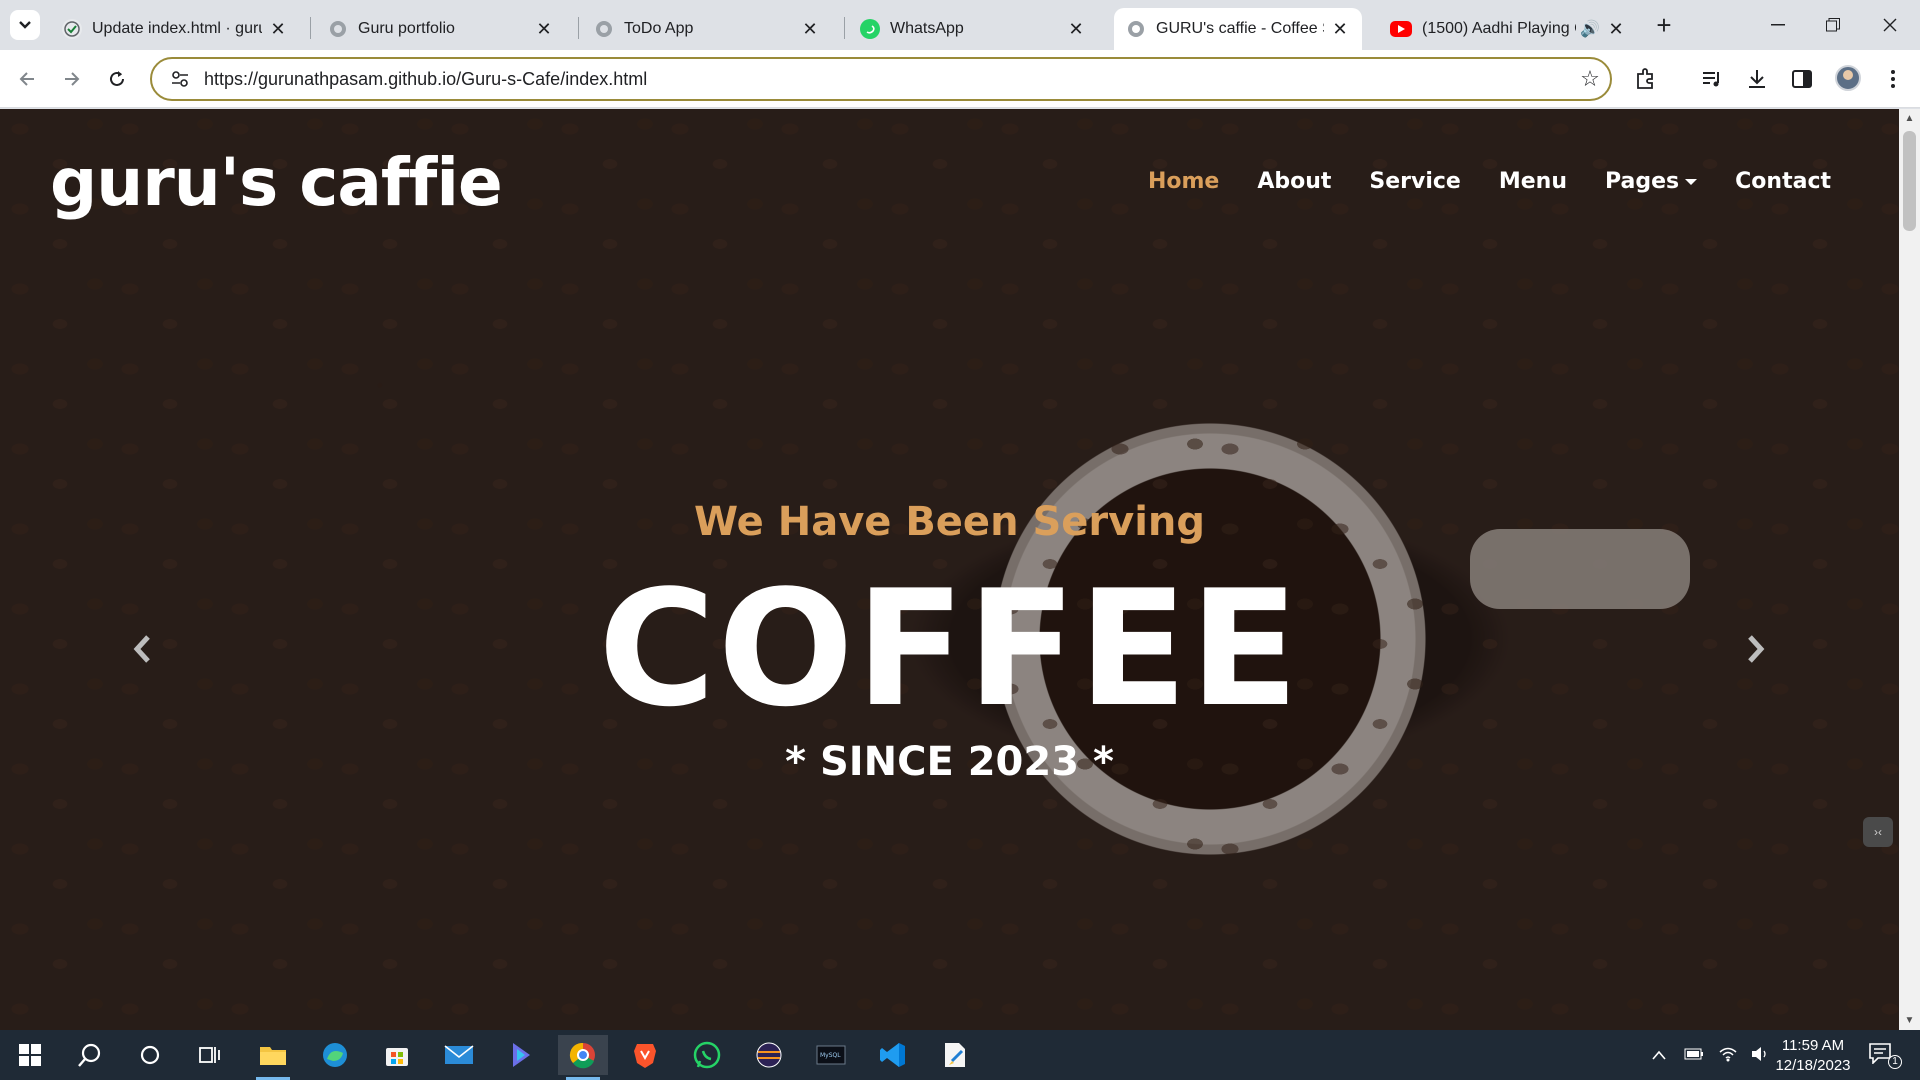  Describe the element at coordinates (949, 762) in the screenshot. I see `hero-since: * SINCE 2023 *` at that location.